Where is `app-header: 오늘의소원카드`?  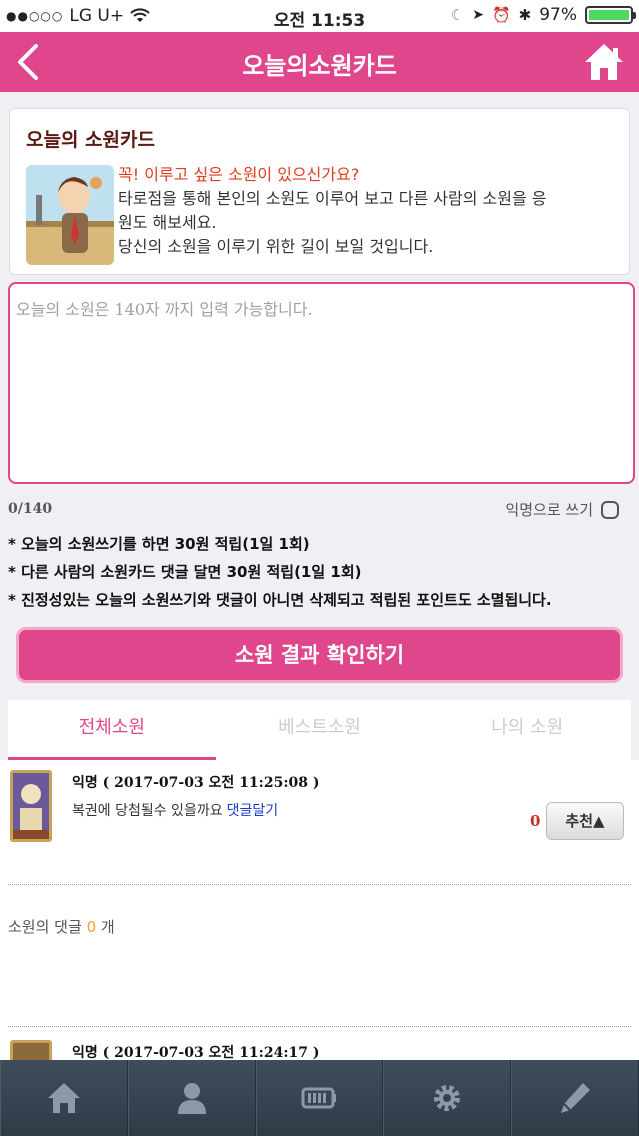 app-header: 오늘의소원카드 is located at coordinates (319, 62).